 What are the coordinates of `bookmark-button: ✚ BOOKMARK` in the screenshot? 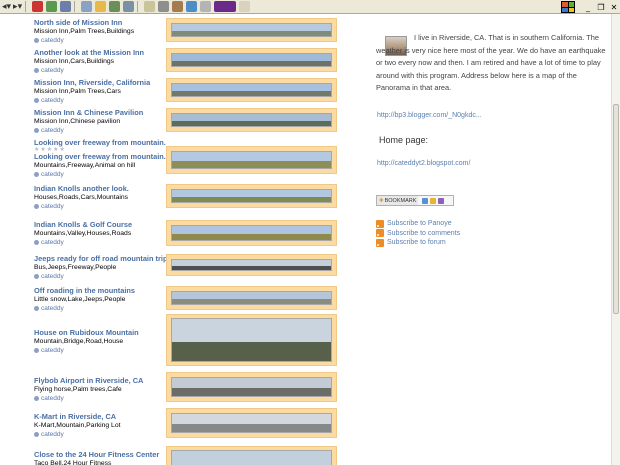 It's located at (415, 200).